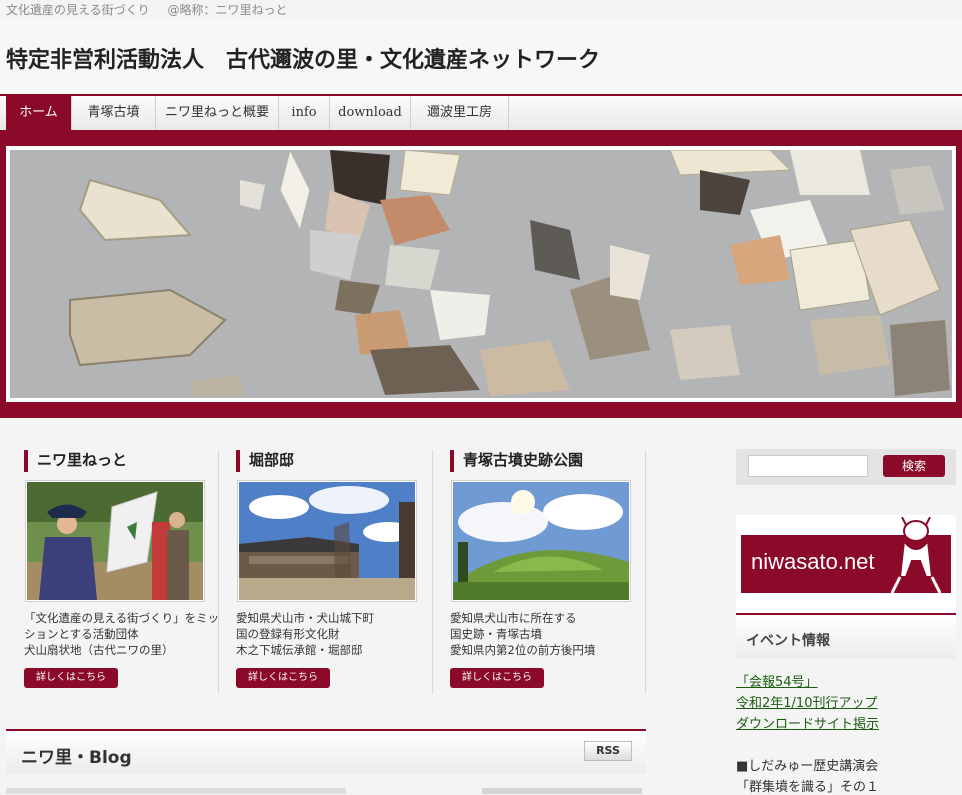 This screenshot has height=795, width=962. What do you see at coordinates (813, 561) in the screenshot?
I see `logo-text: niwasato.net` at bounding box center [813, 561].